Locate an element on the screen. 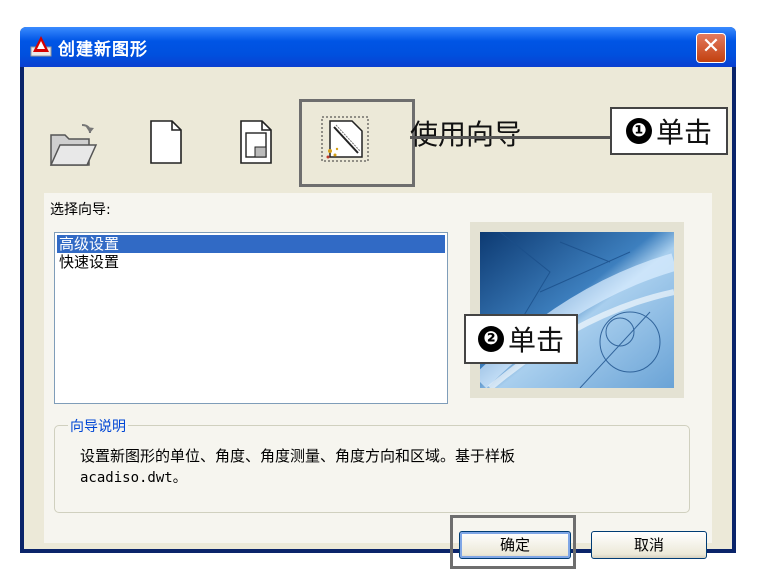  preview-frame is located at coordinates (577, 310).